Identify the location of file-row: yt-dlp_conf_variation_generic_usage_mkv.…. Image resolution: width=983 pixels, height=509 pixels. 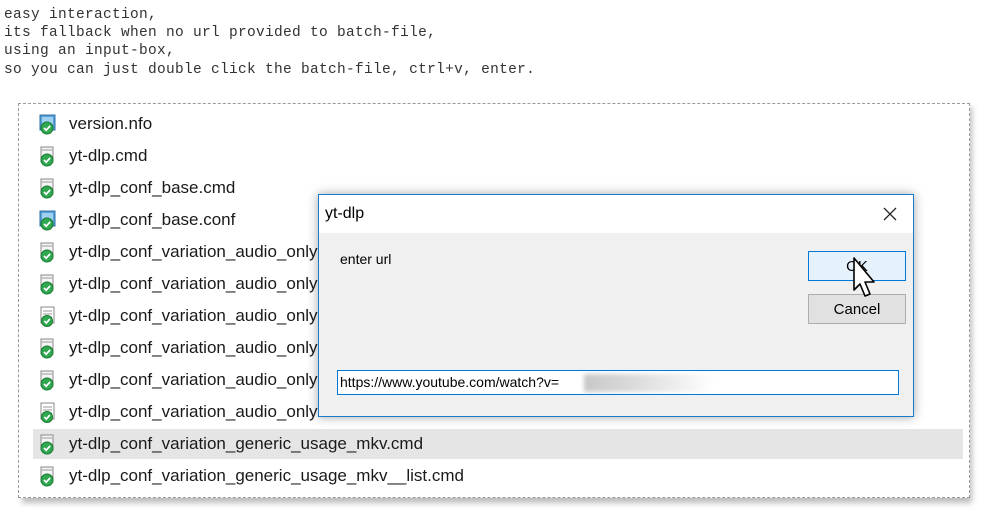
(498, 444).